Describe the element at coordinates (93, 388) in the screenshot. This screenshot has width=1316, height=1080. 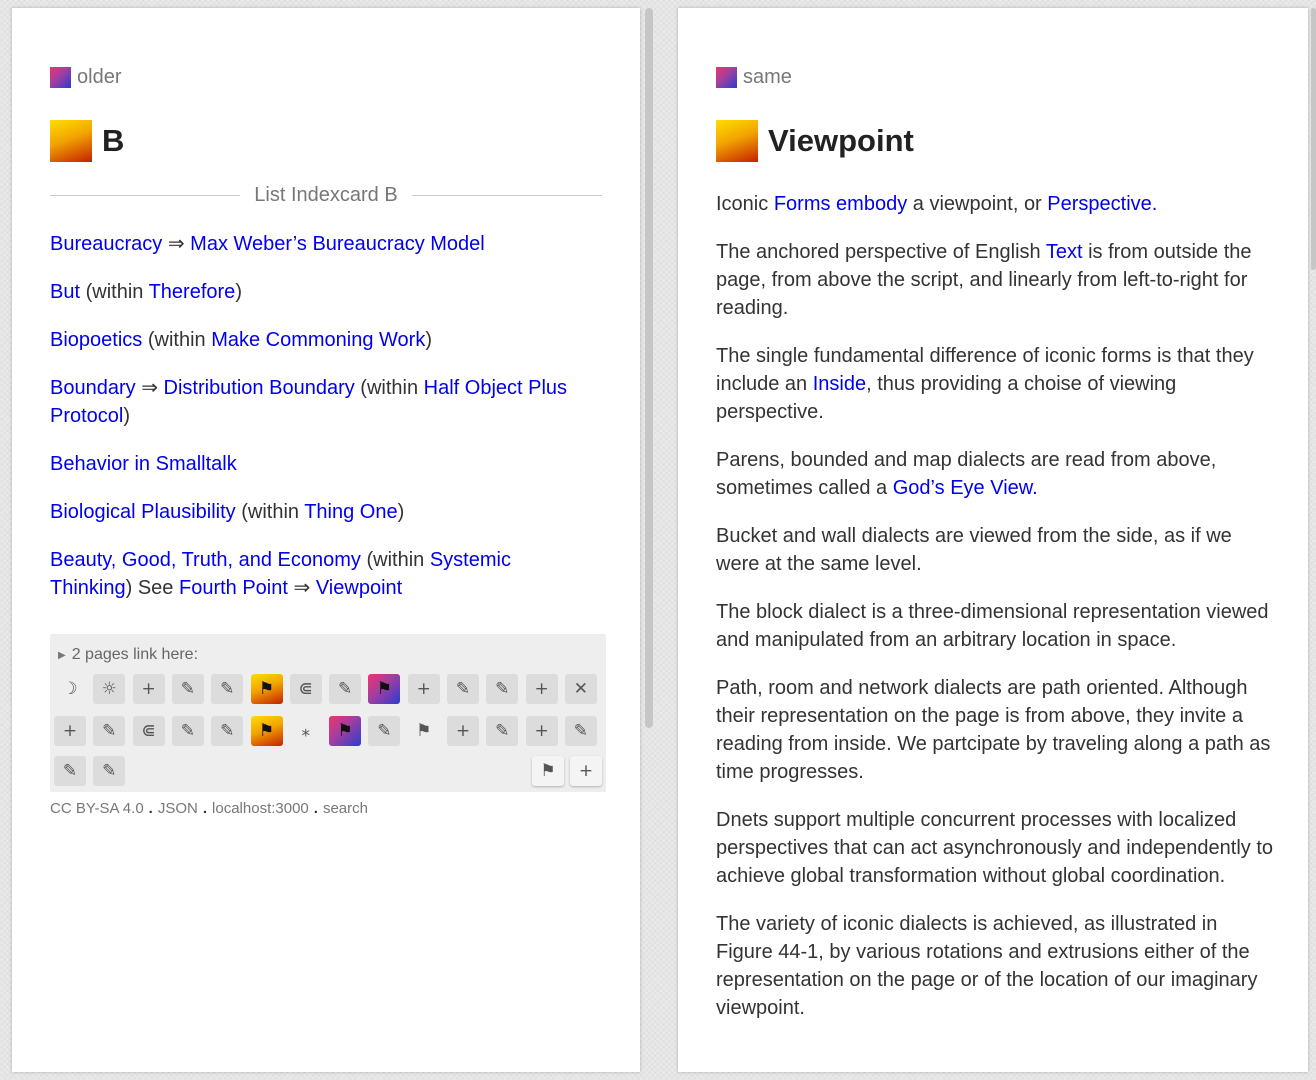
I see `link-boundary: Boundary` at that location.